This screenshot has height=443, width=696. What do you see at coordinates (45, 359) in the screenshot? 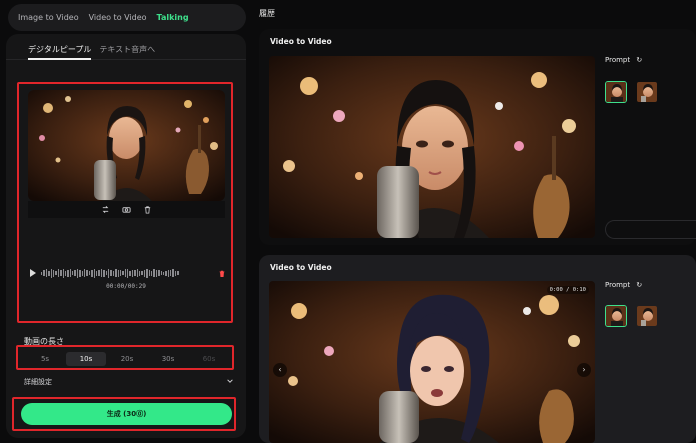
I see `length-option-5s: 5s` at bounding box center [45, 359].